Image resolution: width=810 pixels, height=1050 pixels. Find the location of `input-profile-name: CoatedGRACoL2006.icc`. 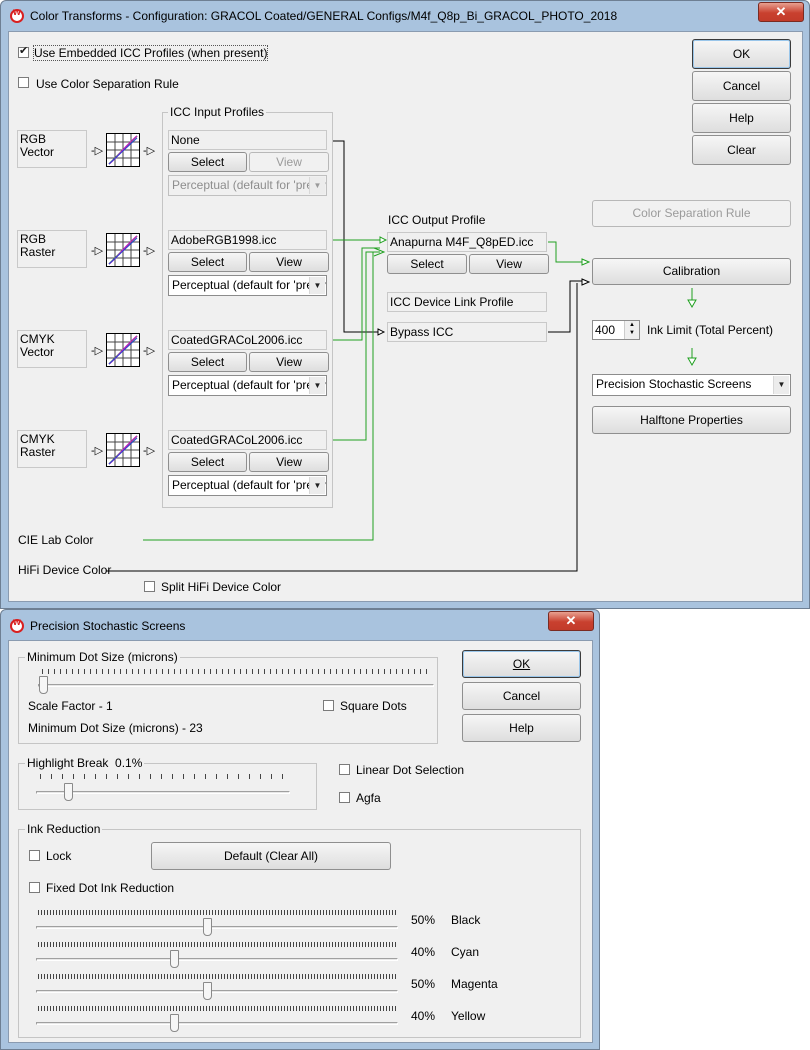

input-profile-name: CoatedGRACoL2006.icc is located at coordinates (247, 340).